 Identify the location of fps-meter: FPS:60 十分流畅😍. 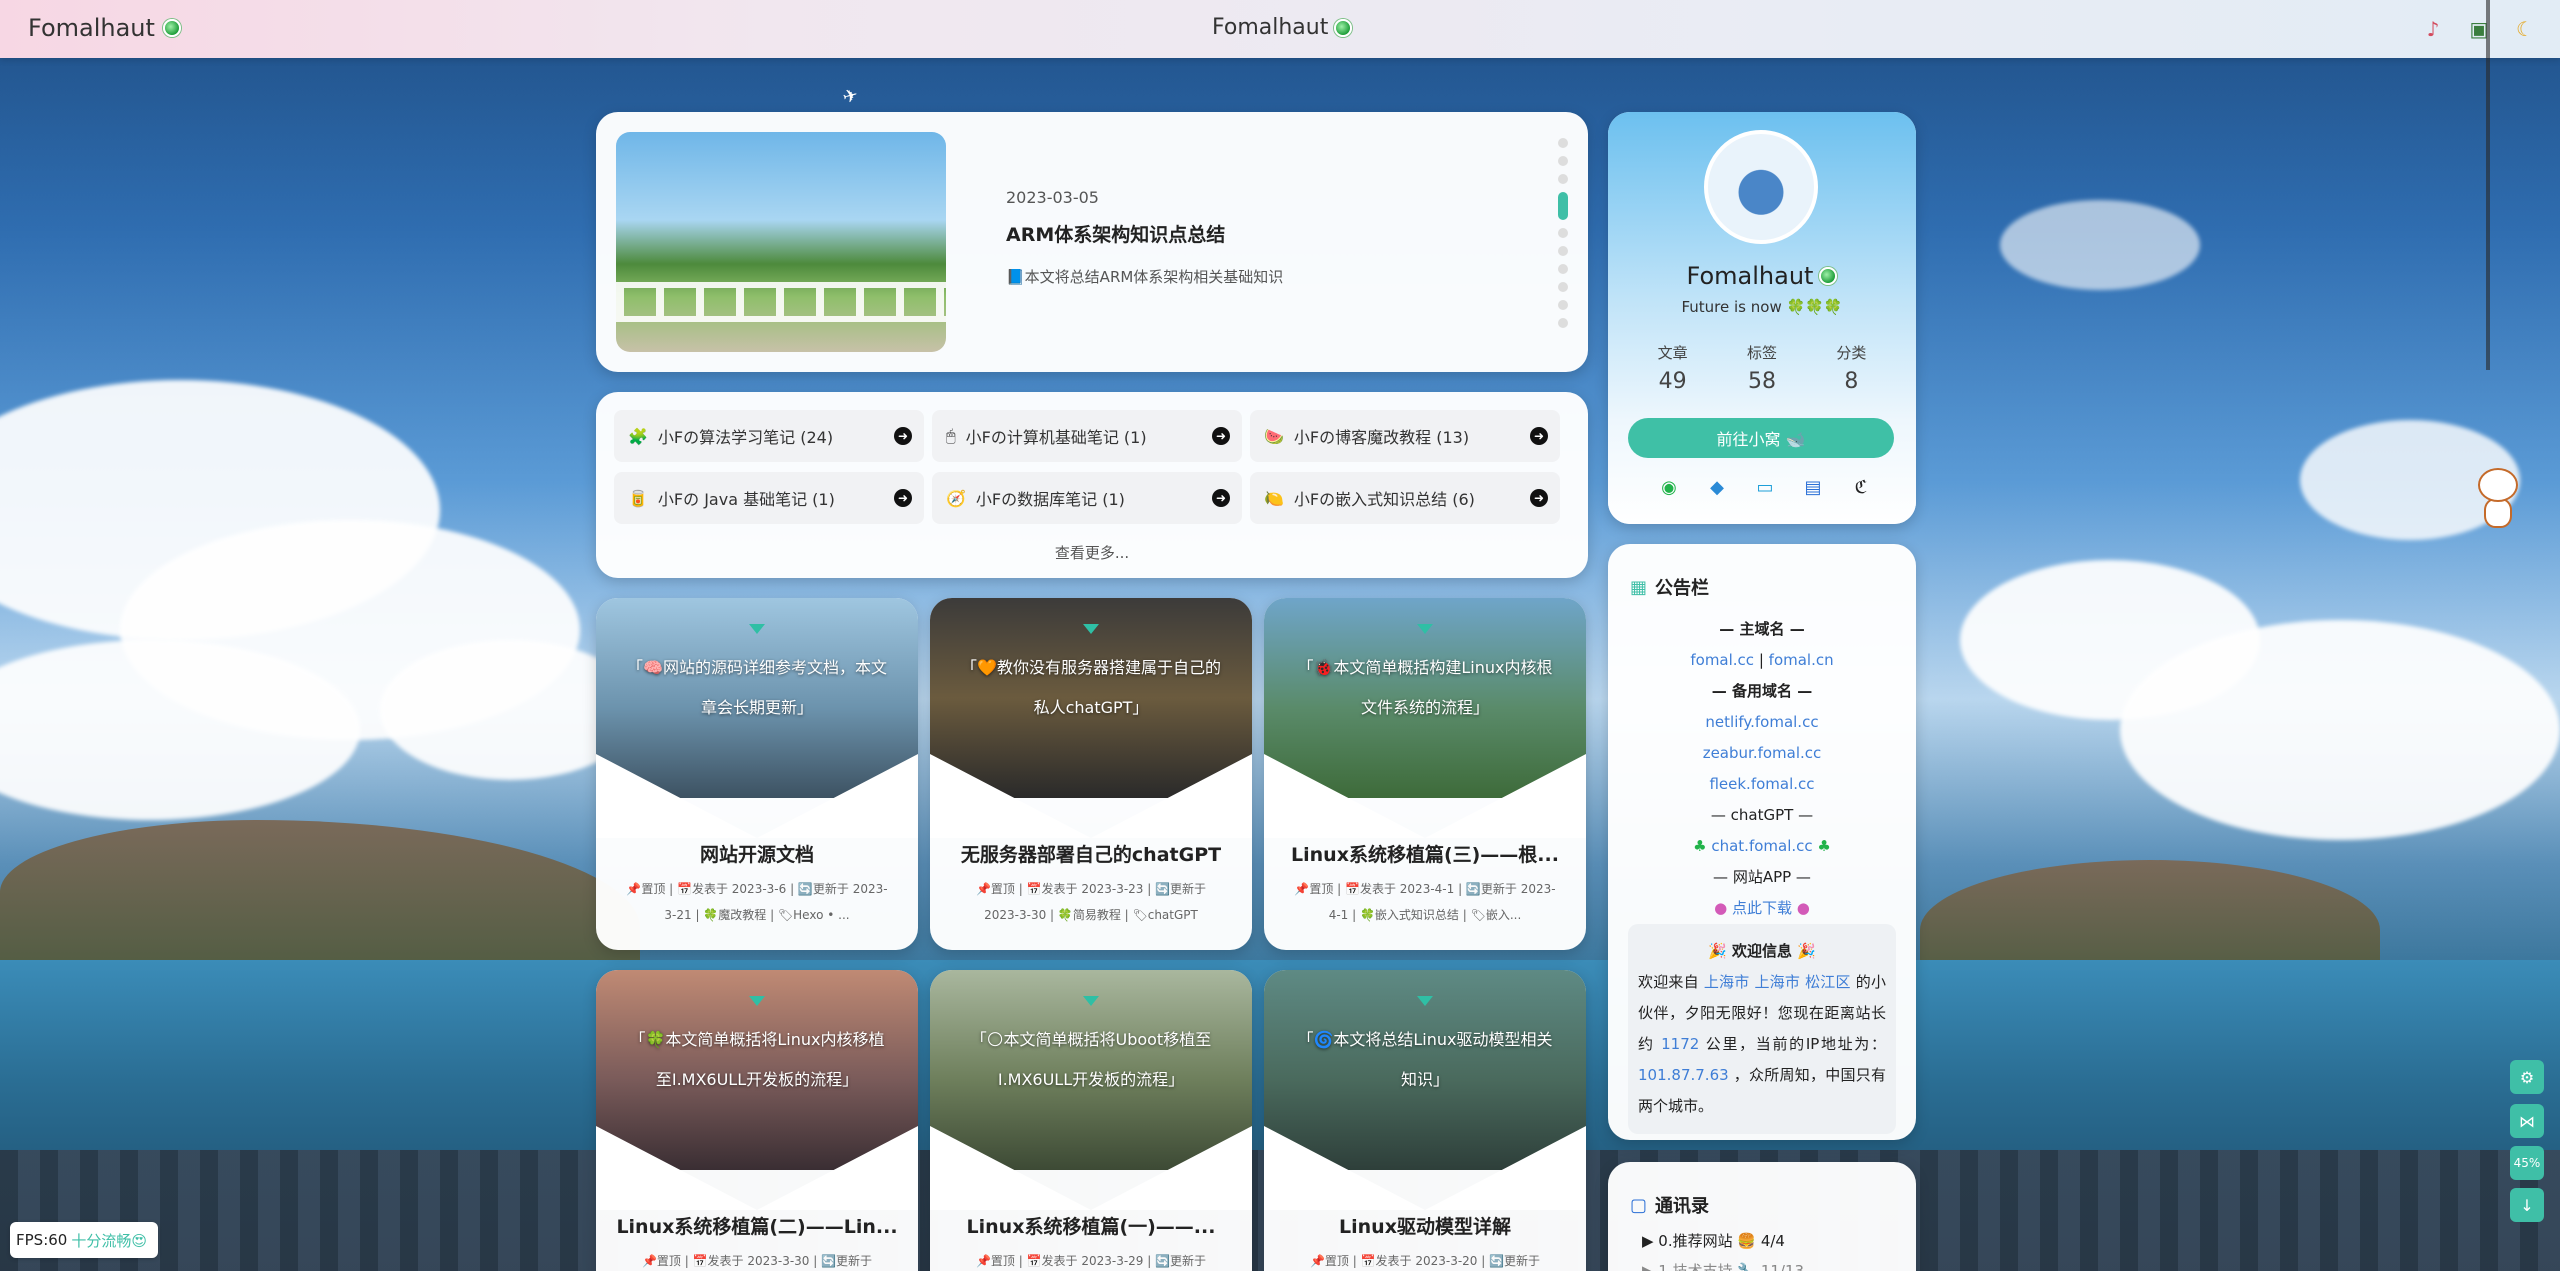
(84, 1240).